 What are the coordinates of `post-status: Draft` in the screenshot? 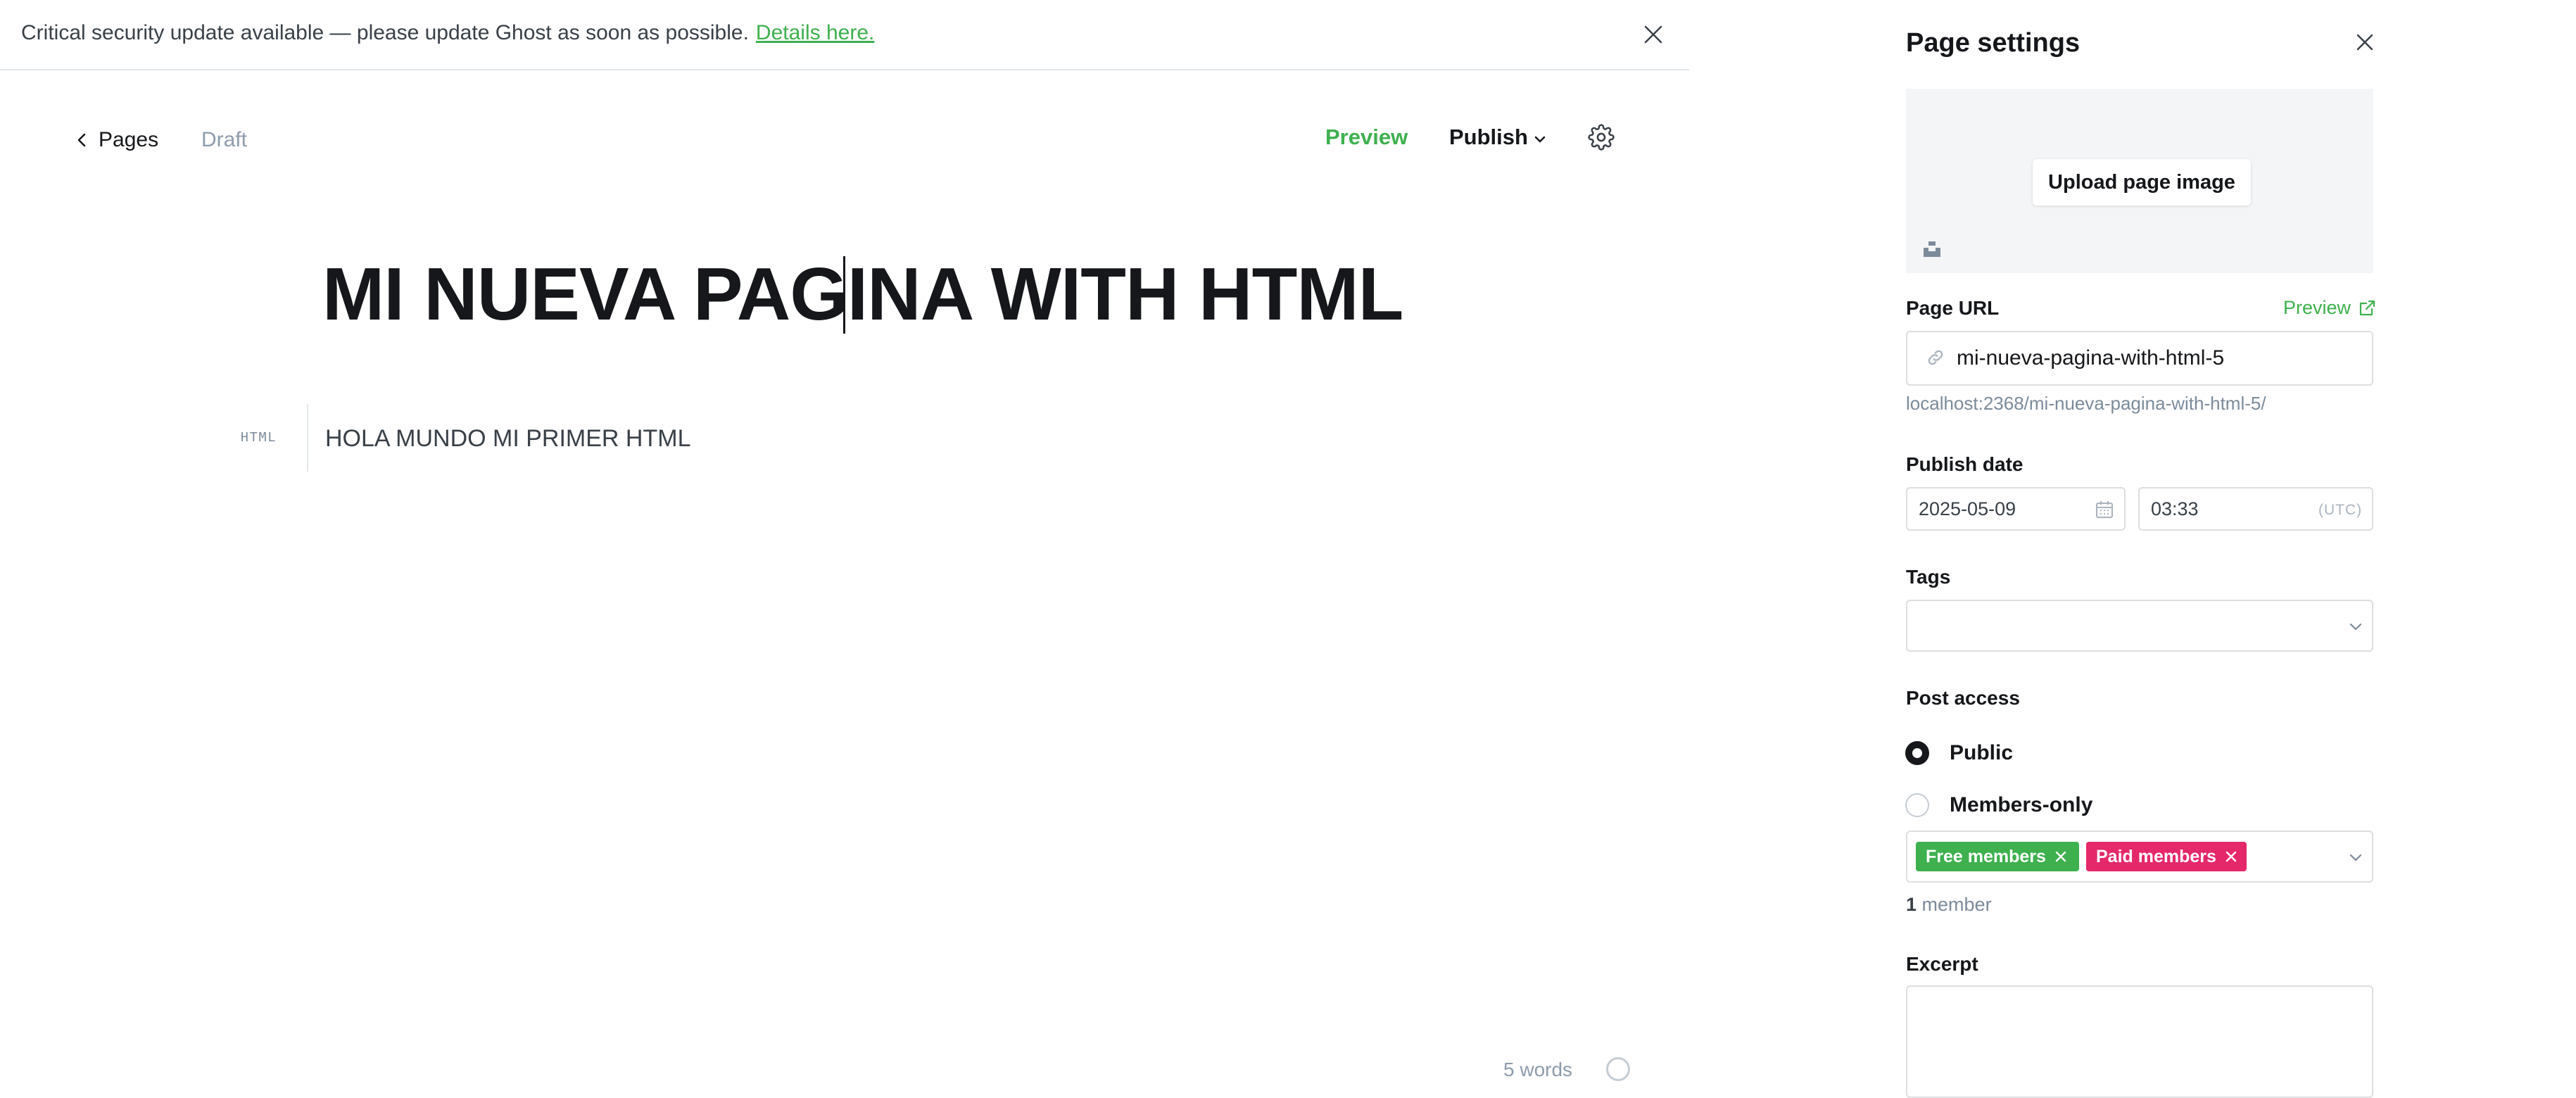 It's located at (224, 139).